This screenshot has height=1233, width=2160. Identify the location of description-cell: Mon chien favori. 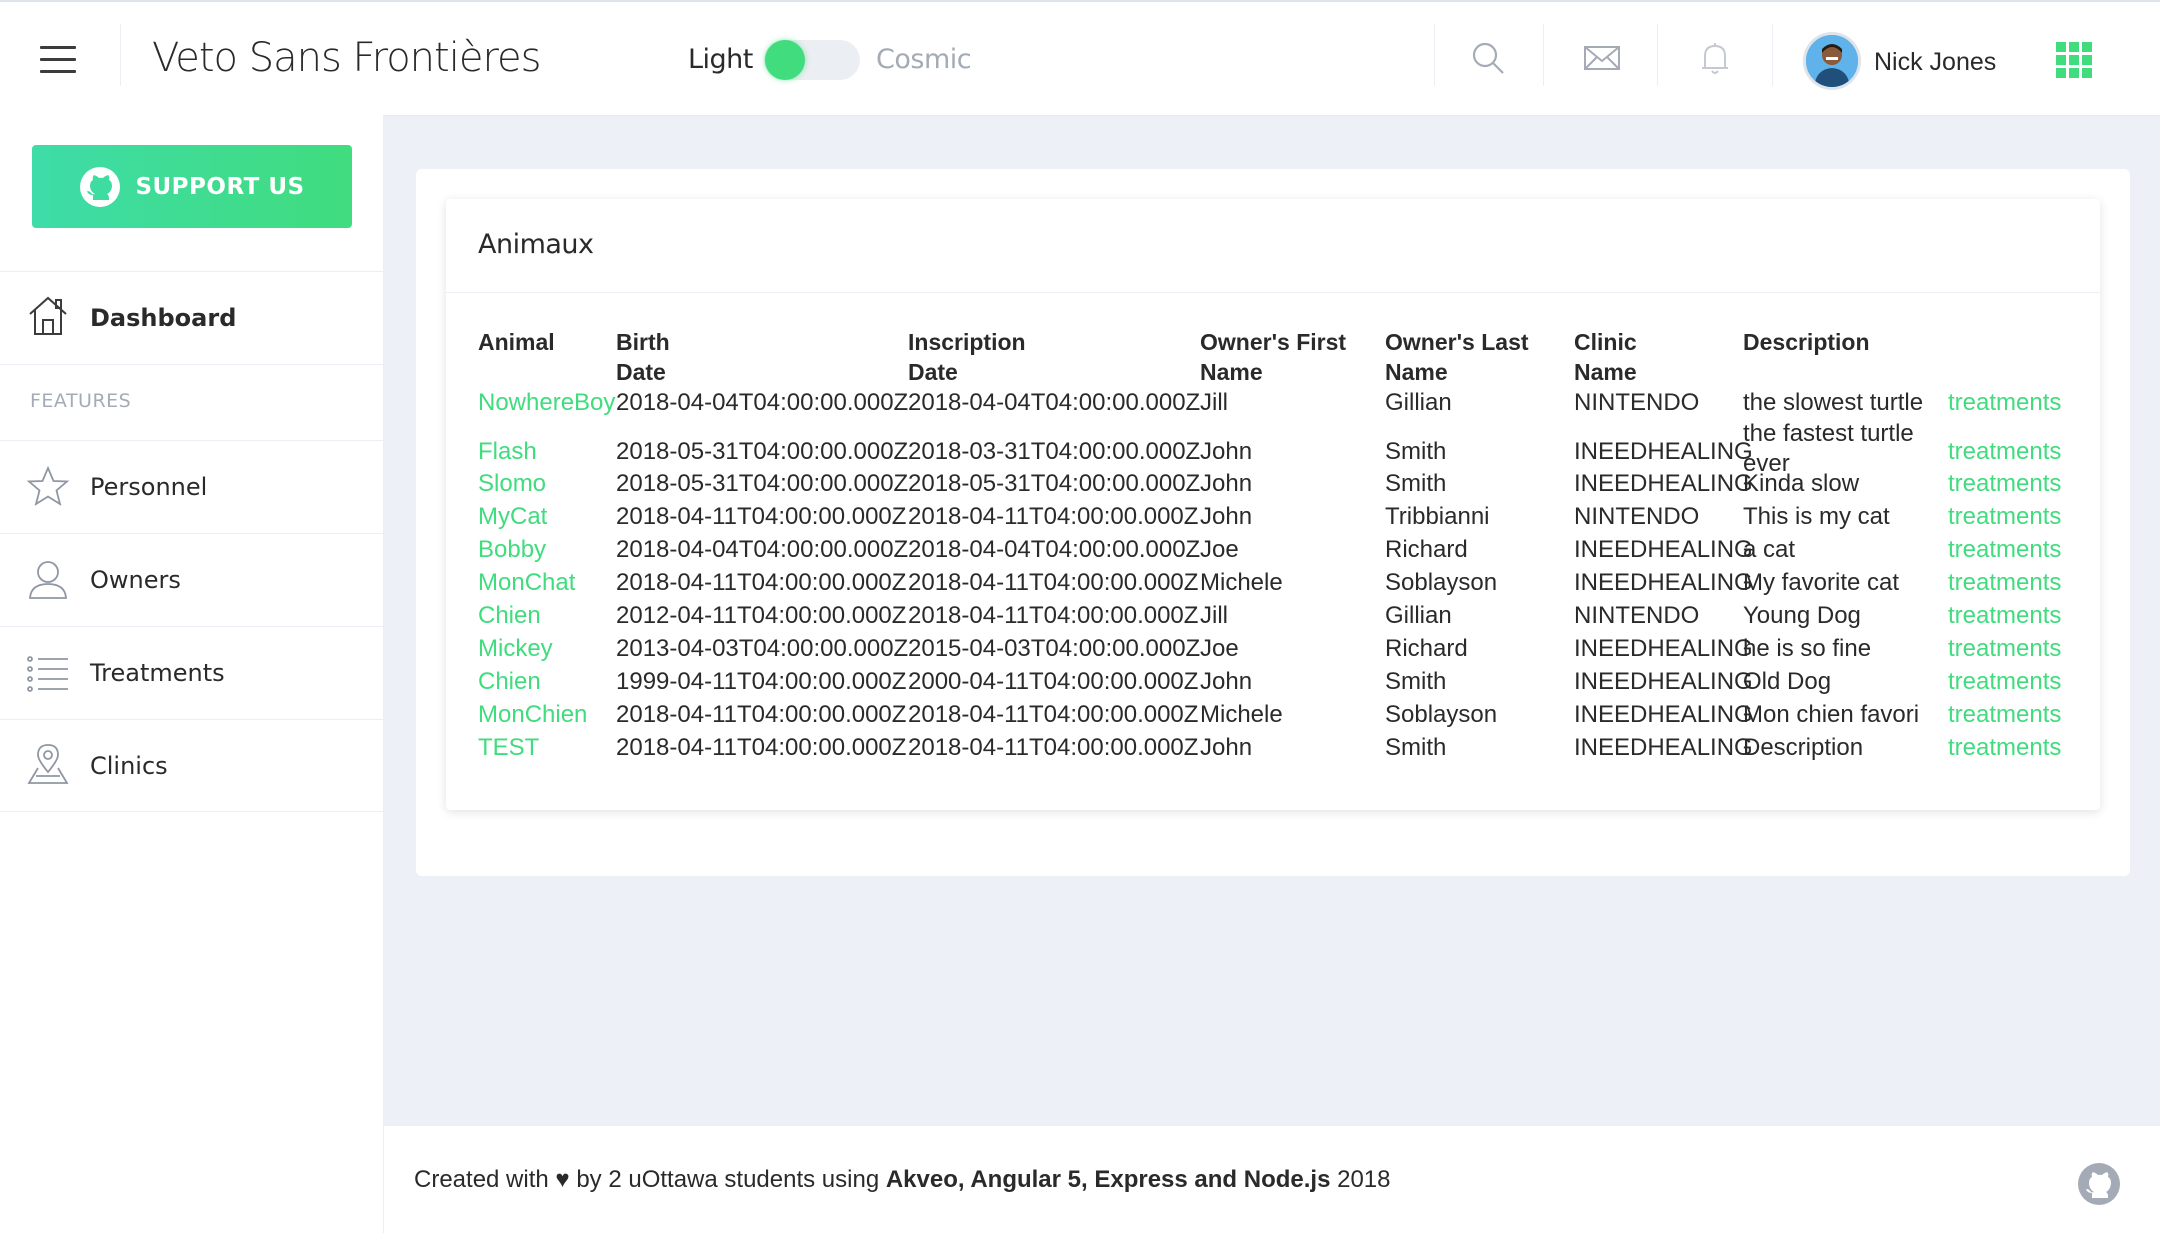
(1831, 714).